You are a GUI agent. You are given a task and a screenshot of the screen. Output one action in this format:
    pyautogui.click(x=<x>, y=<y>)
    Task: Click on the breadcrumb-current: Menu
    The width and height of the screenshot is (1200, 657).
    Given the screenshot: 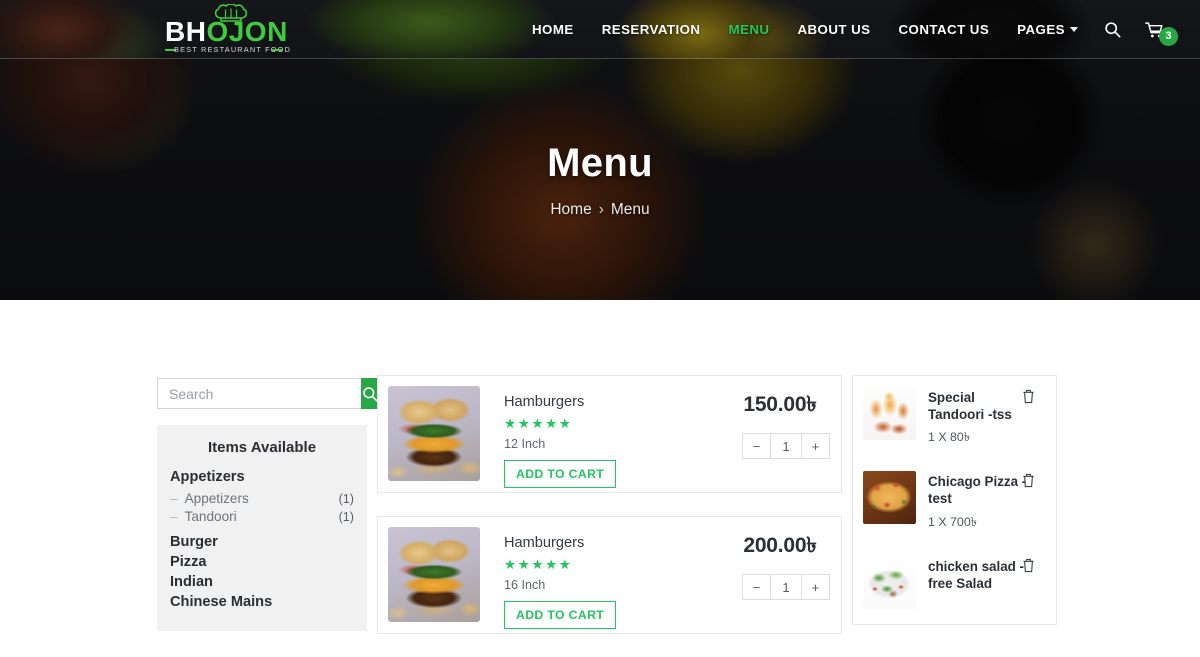 What is the action you would take?
    pyautogui.click(x=630, y=209)
    